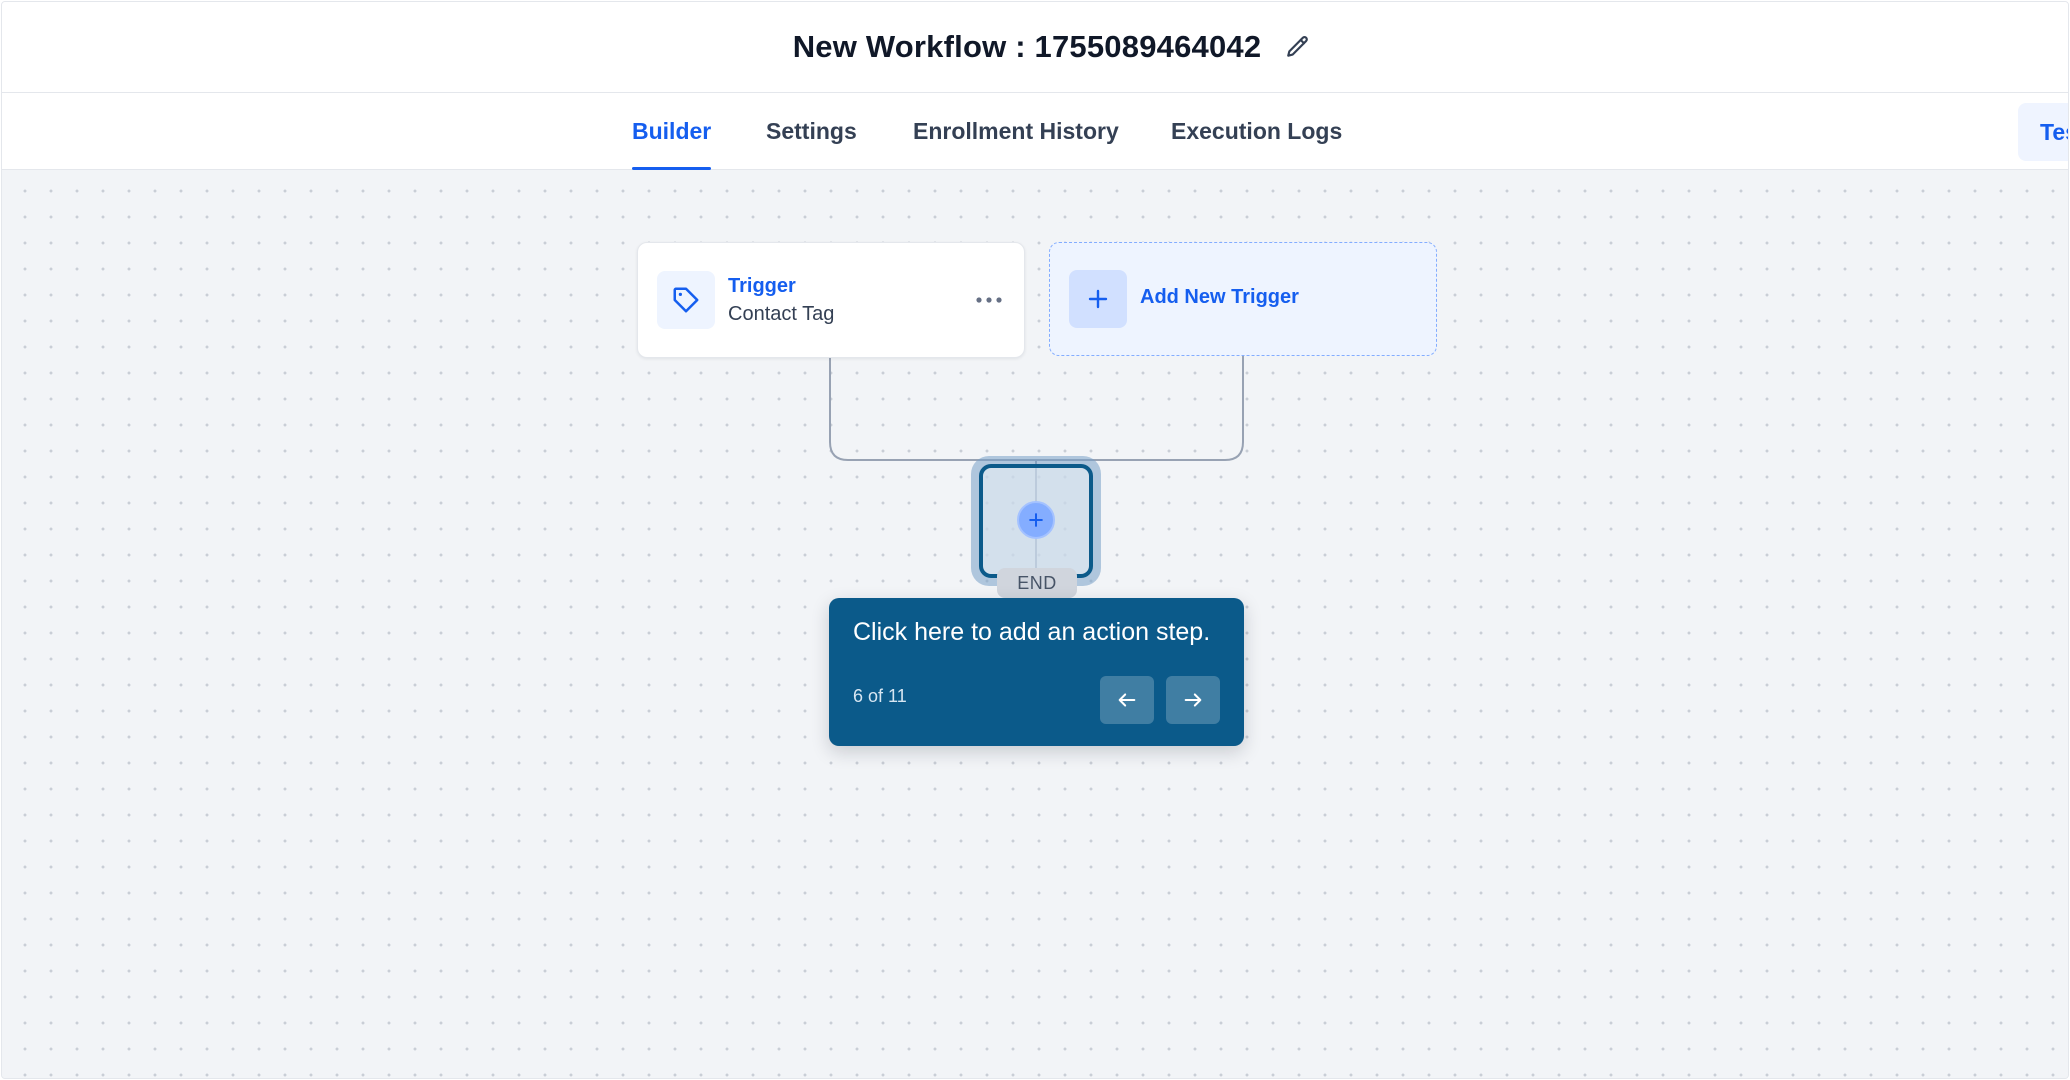 This screenshot has height=1080, width=2070. Describe the element at coordinates (1219, 297) in the screenshot. I see `add-new-trigger-label: Add New Trigger` at that location.